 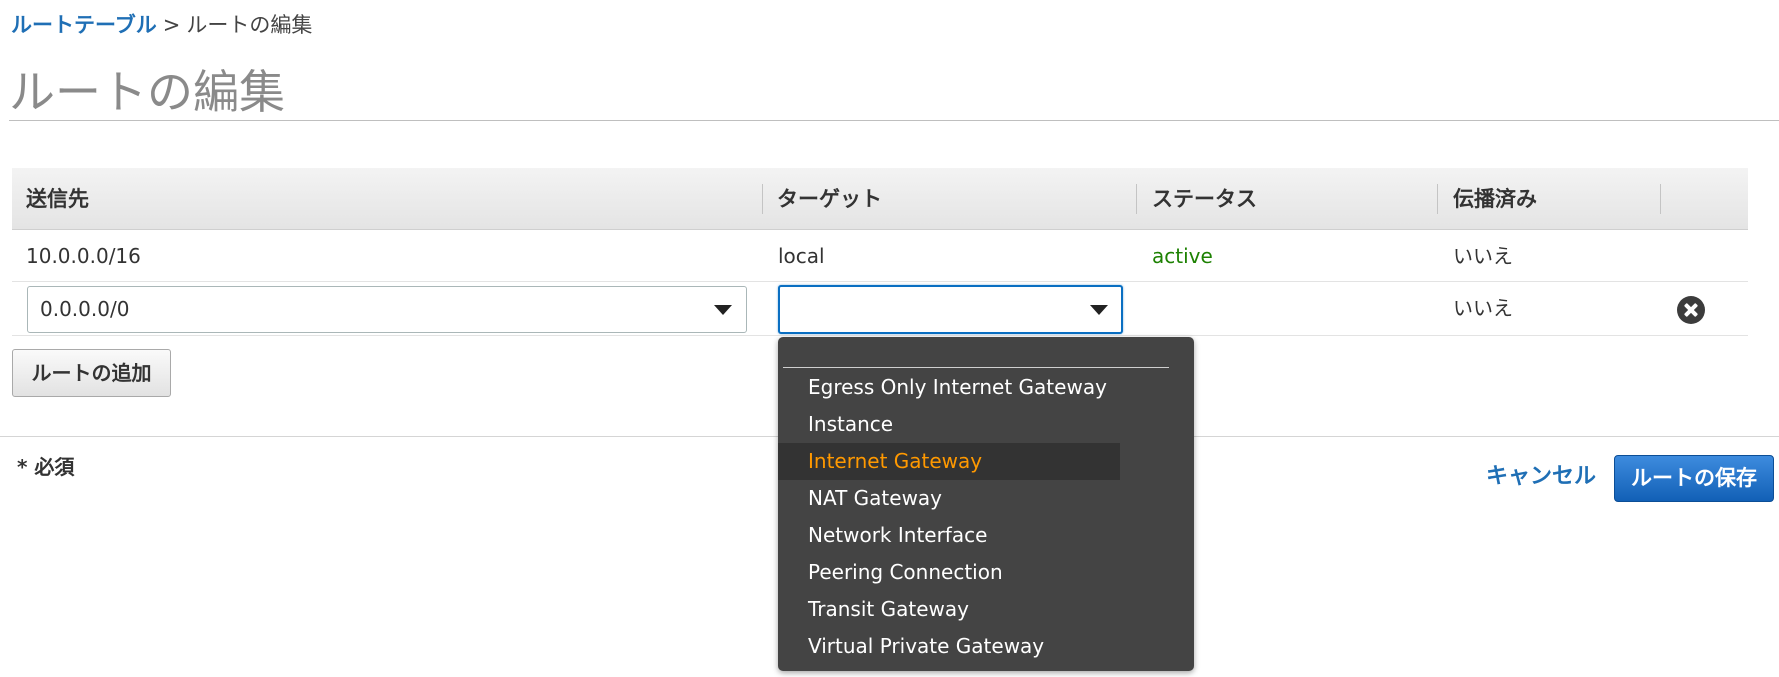 What do you see at coordinates (829, 199) in the screenshot?
I see `header-target: ターゲット` at bounding box center [829, 199].